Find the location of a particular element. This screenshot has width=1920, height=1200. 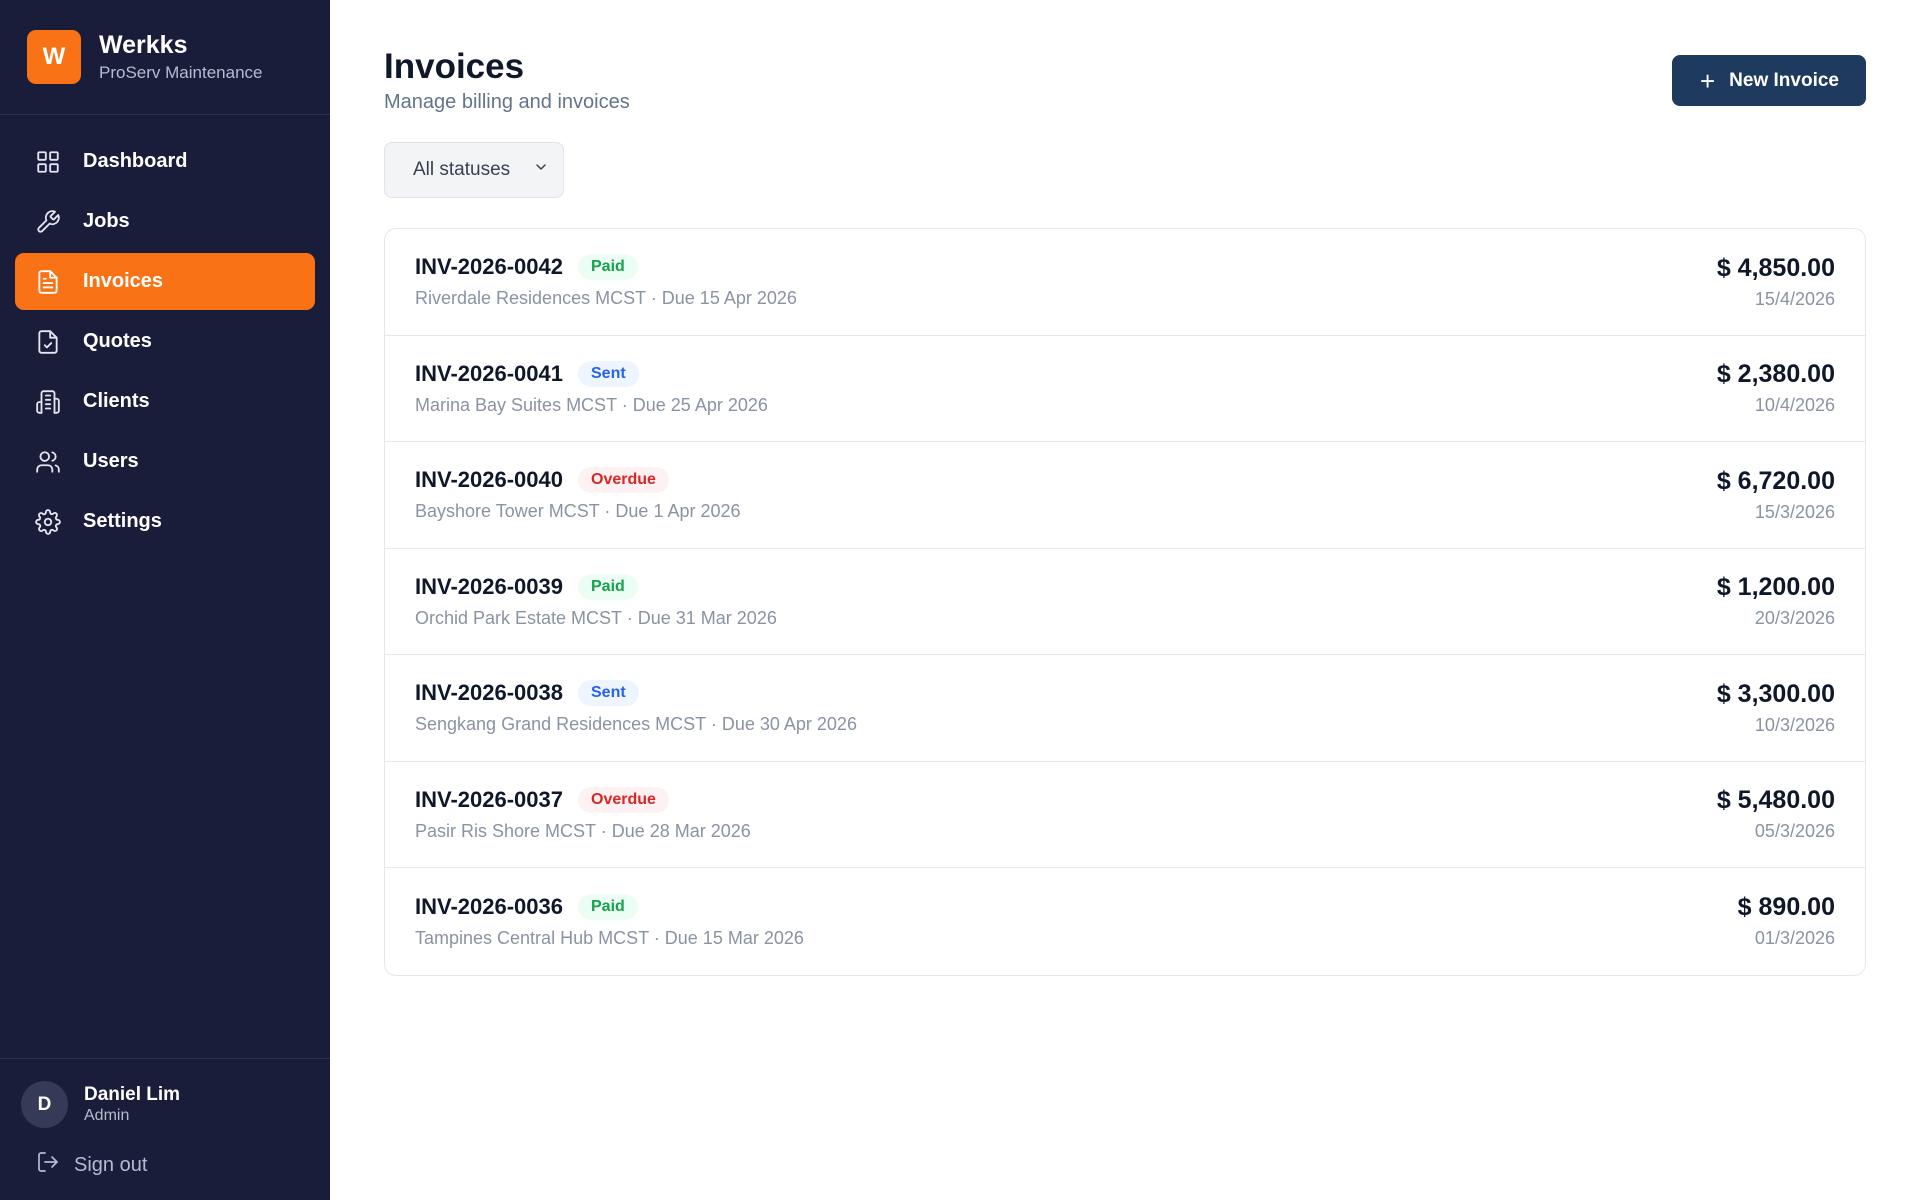

sidebar-item-users: Users is located at coordinates (165, 461).